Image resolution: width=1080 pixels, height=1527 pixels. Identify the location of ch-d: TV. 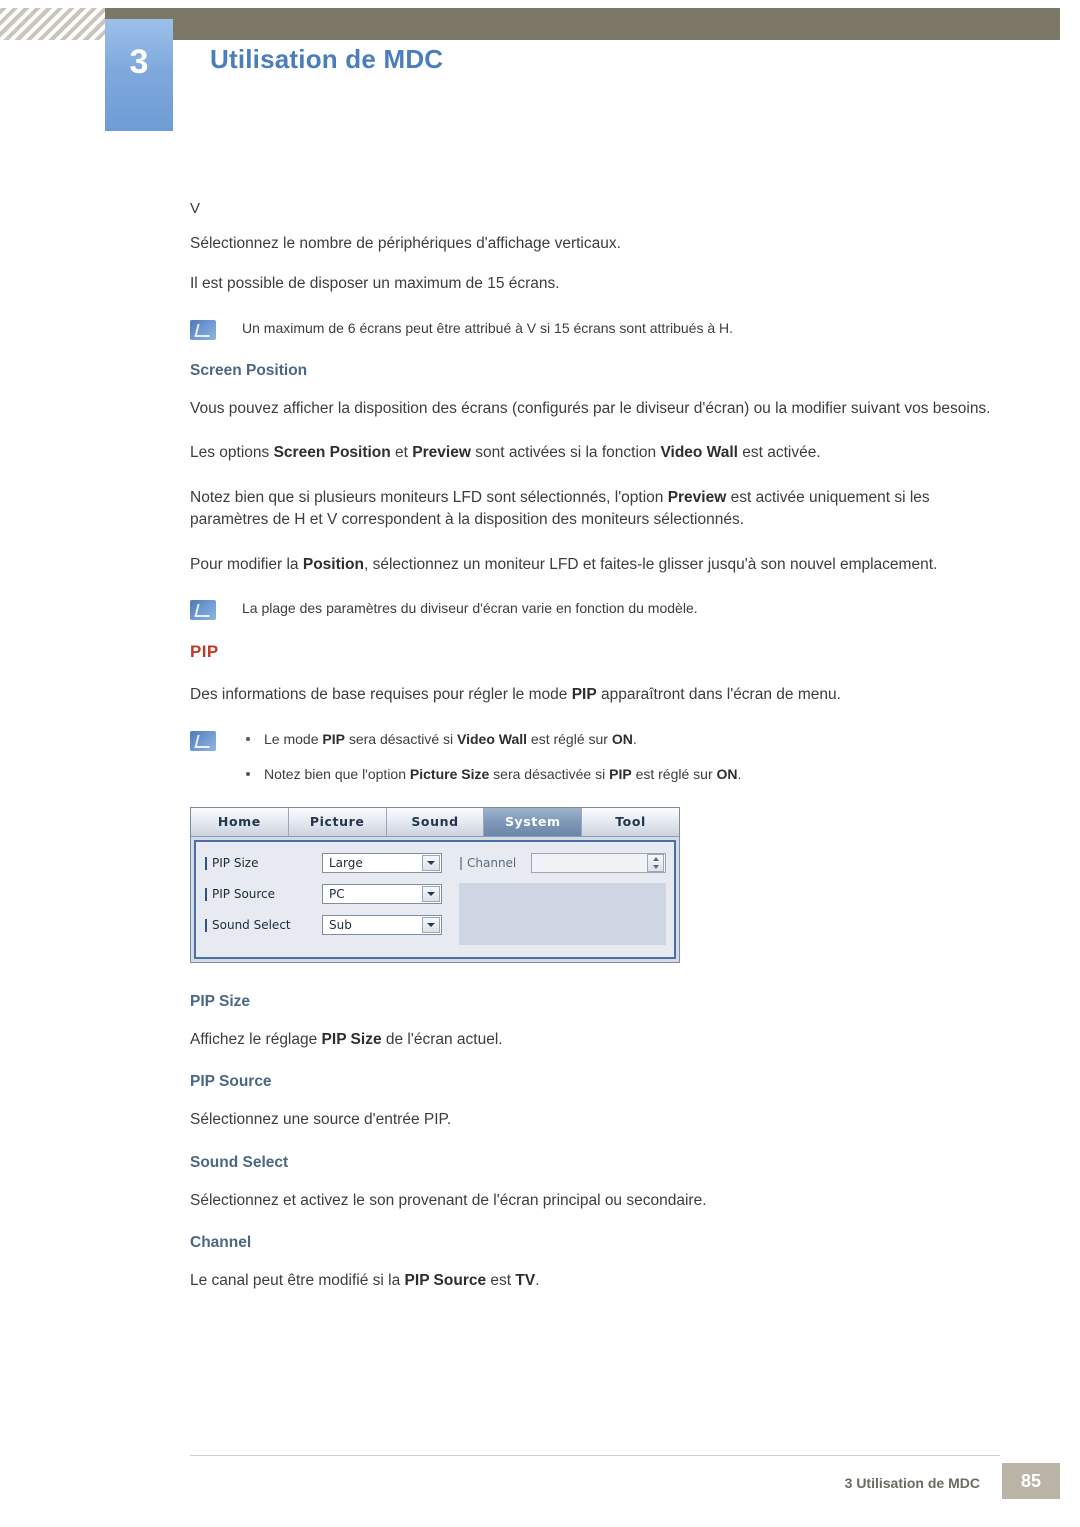
(525, 1281).